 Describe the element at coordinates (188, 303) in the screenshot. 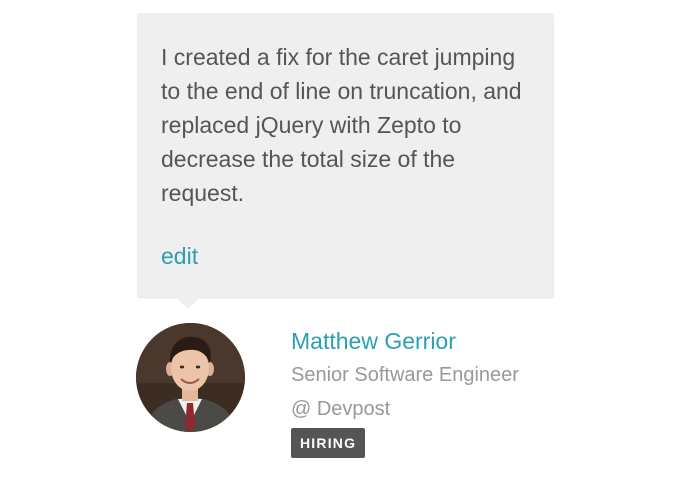

I see `bubble-pointer` at that location.